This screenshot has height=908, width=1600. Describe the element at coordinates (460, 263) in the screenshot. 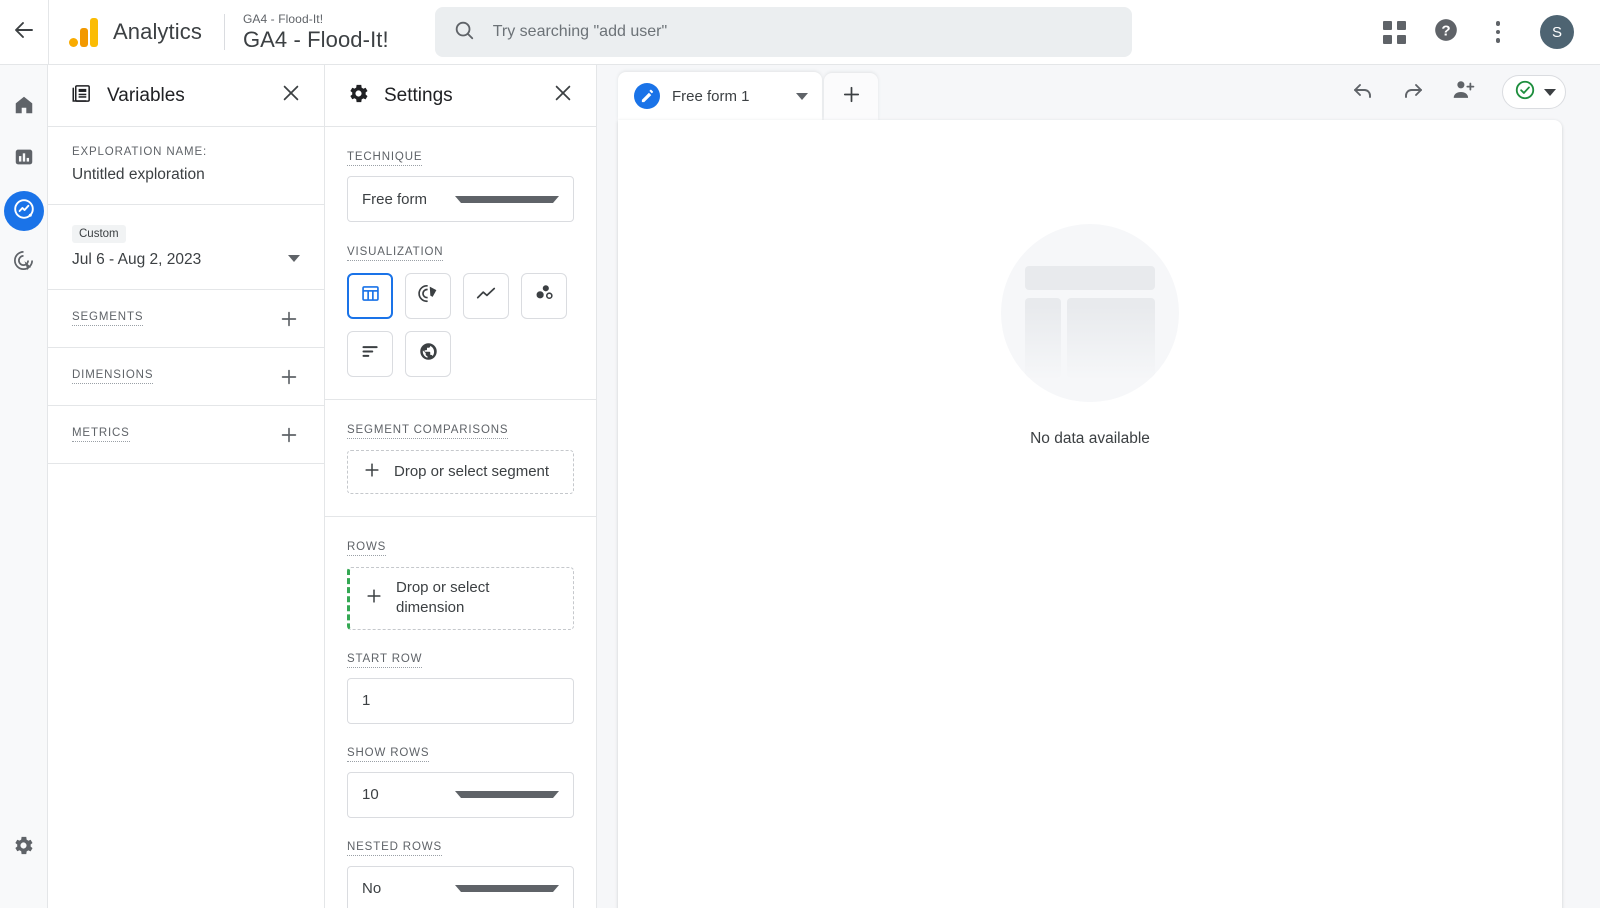

I see `technique-and-visualization-block: TECHNIQUE Free form VISUALIZATION` at that location.